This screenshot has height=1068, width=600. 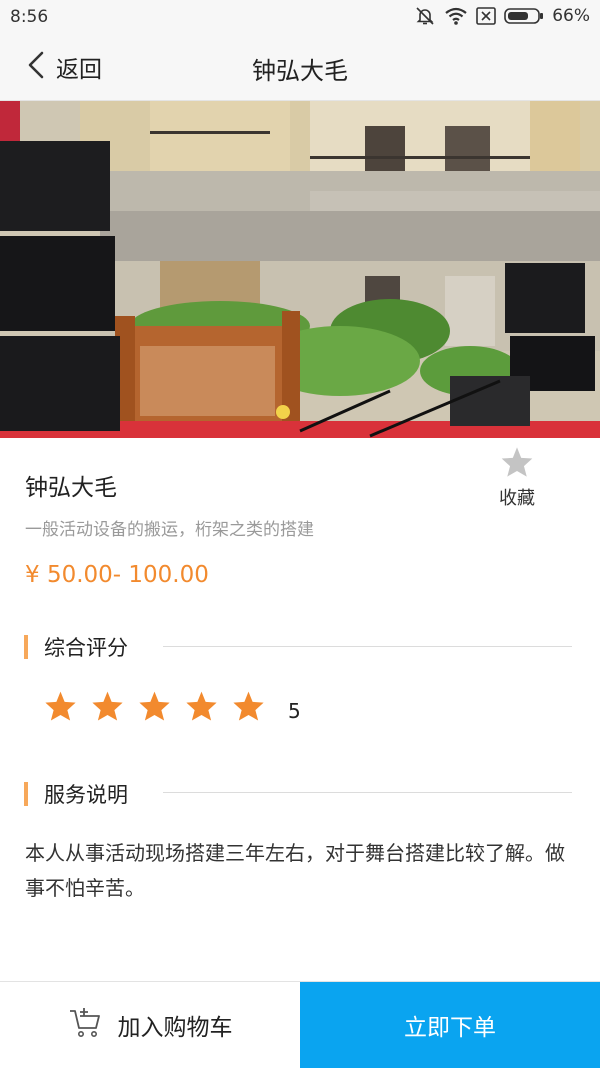 I want to click on order-now-button: 立即下单, so click(x=450, y=1025).